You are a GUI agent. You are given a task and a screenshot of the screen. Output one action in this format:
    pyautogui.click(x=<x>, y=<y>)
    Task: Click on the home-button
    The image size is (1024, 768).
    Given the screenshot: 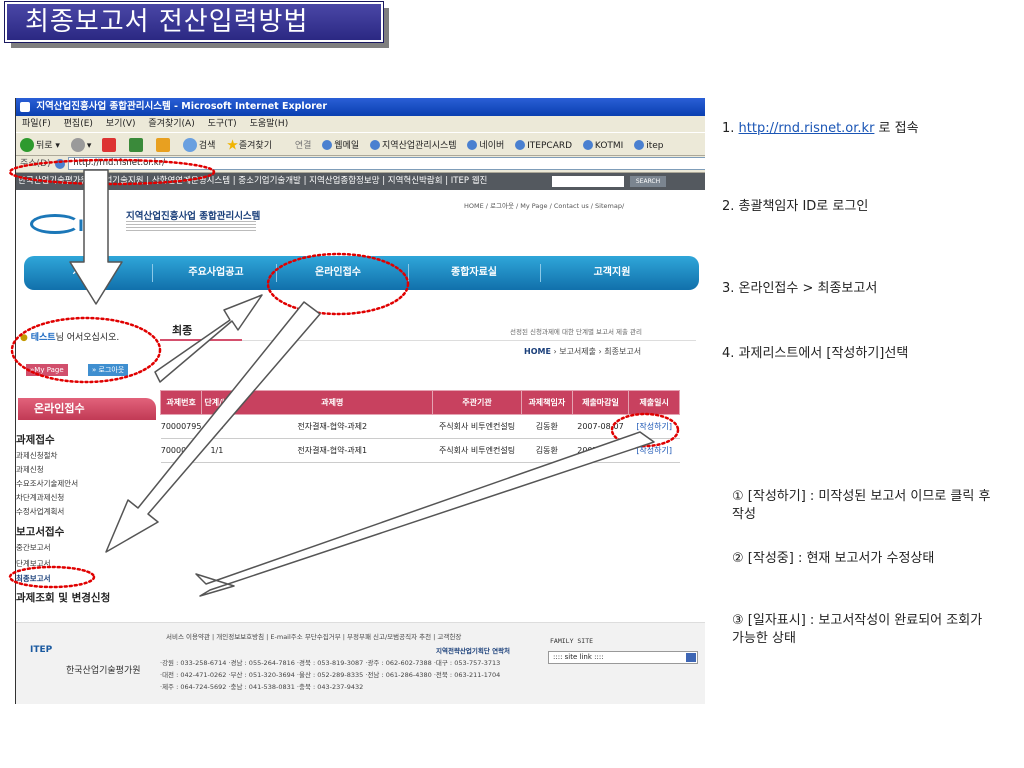 What is the action you would take?
    pyautogui.click(x=163, y=145)
    